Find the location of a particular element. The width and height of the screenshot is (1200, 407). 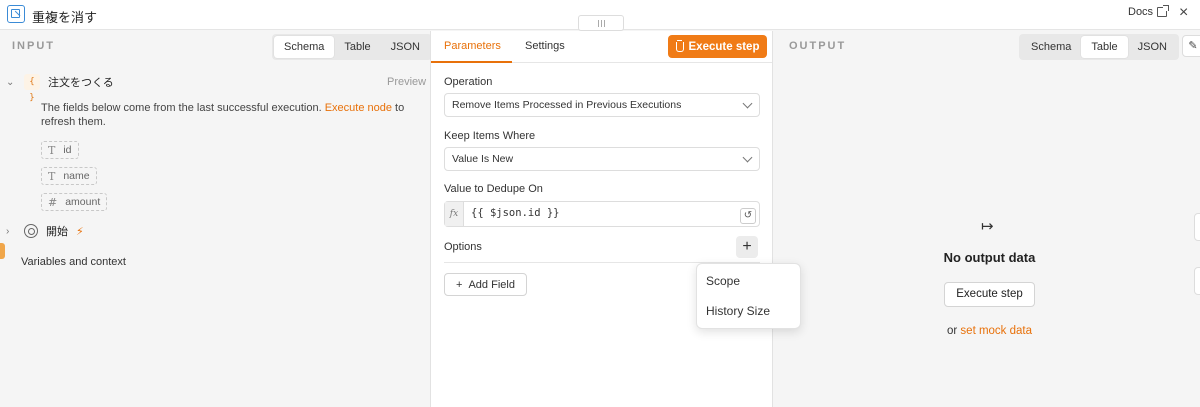

code-braces-icon: { } is located at coordinates (32, 88).